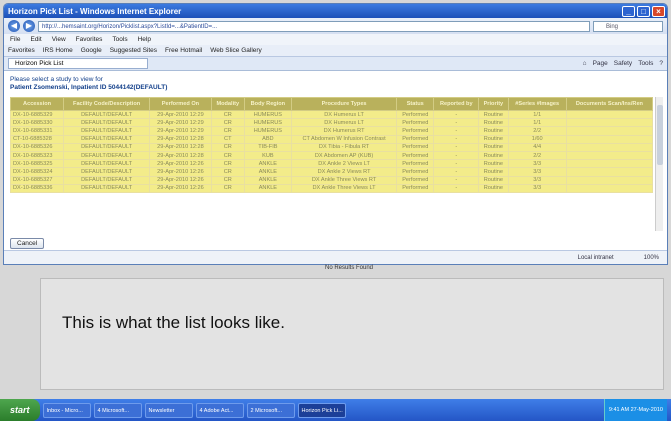  Describe the element at coordinates (537, 147) in the screenshot. I see `table-cell: 4/4` at that location.